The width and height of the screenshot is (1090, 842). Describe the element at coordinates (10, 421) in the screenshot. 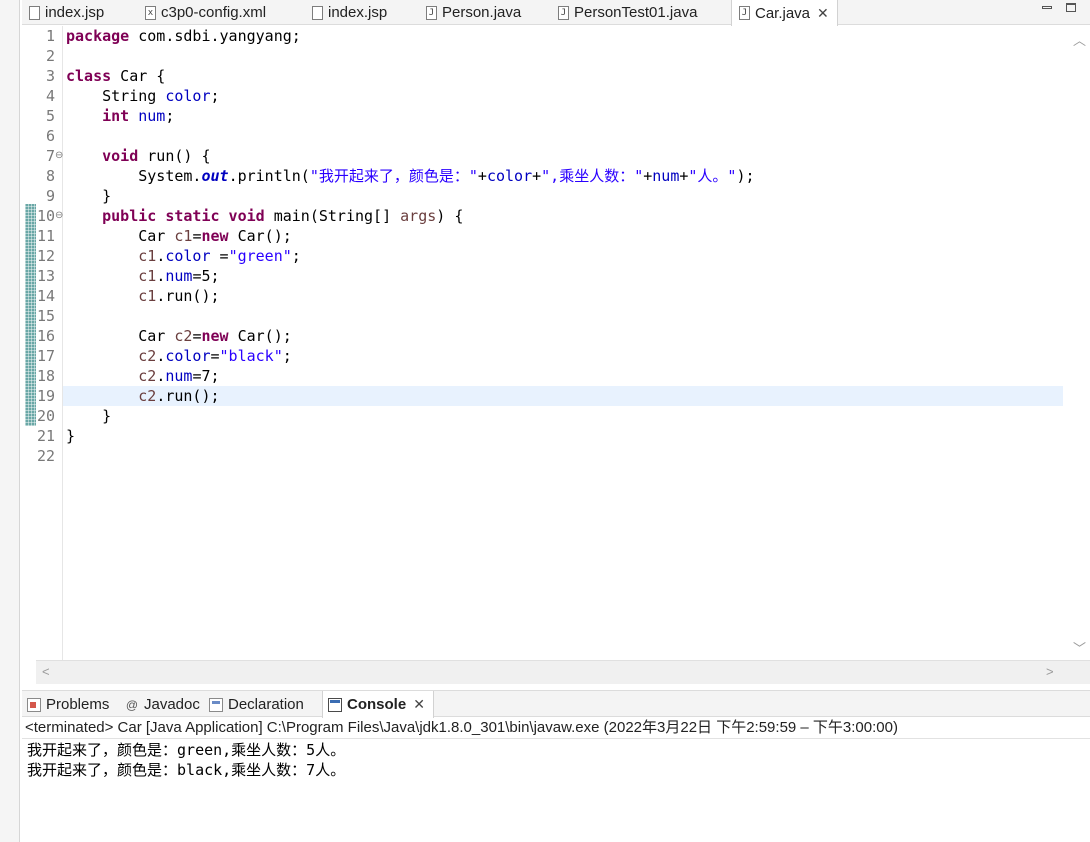

I see `left-window-edge` at that location.